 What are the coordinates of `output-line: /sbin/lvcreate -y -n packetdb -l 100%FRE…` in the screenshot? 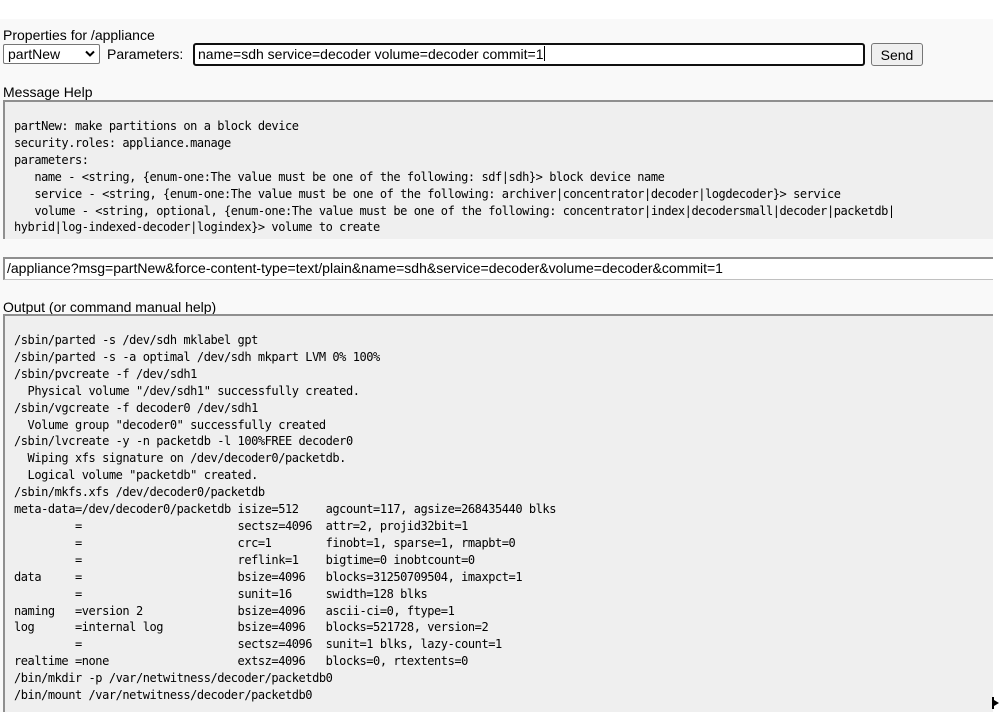 It's located at (183, 441).